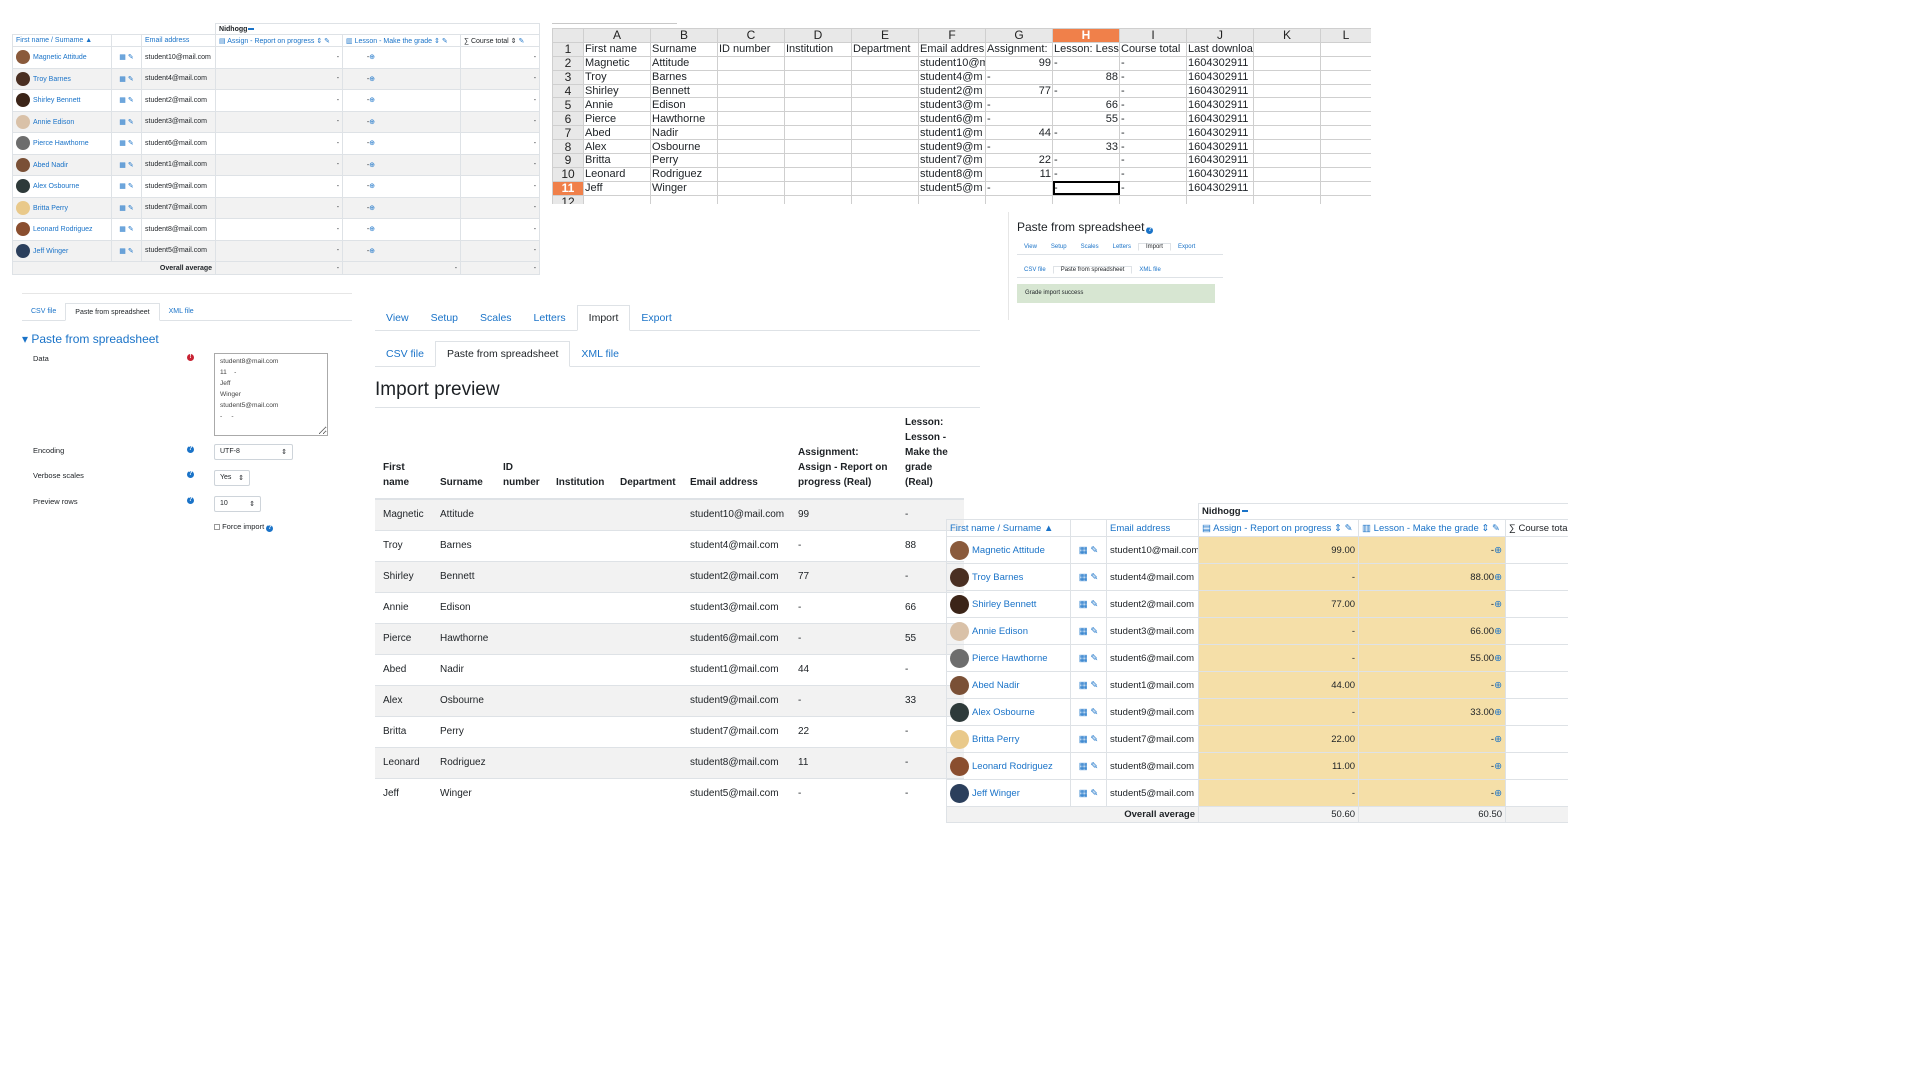 The image size is (1920, 1080). I want to click on assign-grade: 77.00, so click(1279, 604).